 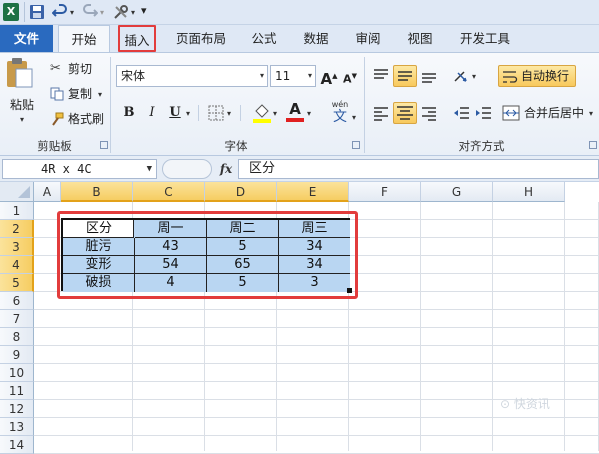 I want to click on column-header-f: F, so click(x=385, y=192).